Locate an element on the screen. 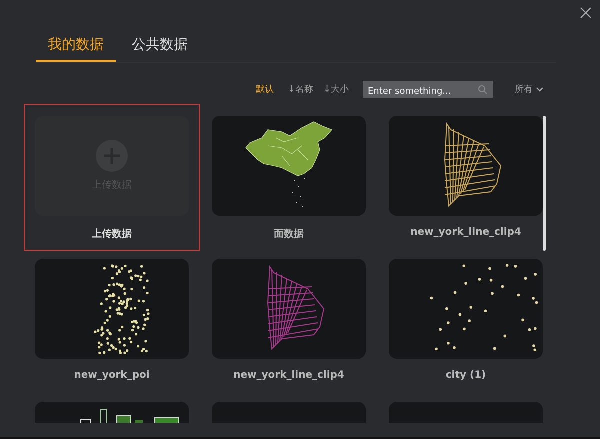 The image size is (600, 439). sort-option: ↓大小 is located at coordinates (336, 89).